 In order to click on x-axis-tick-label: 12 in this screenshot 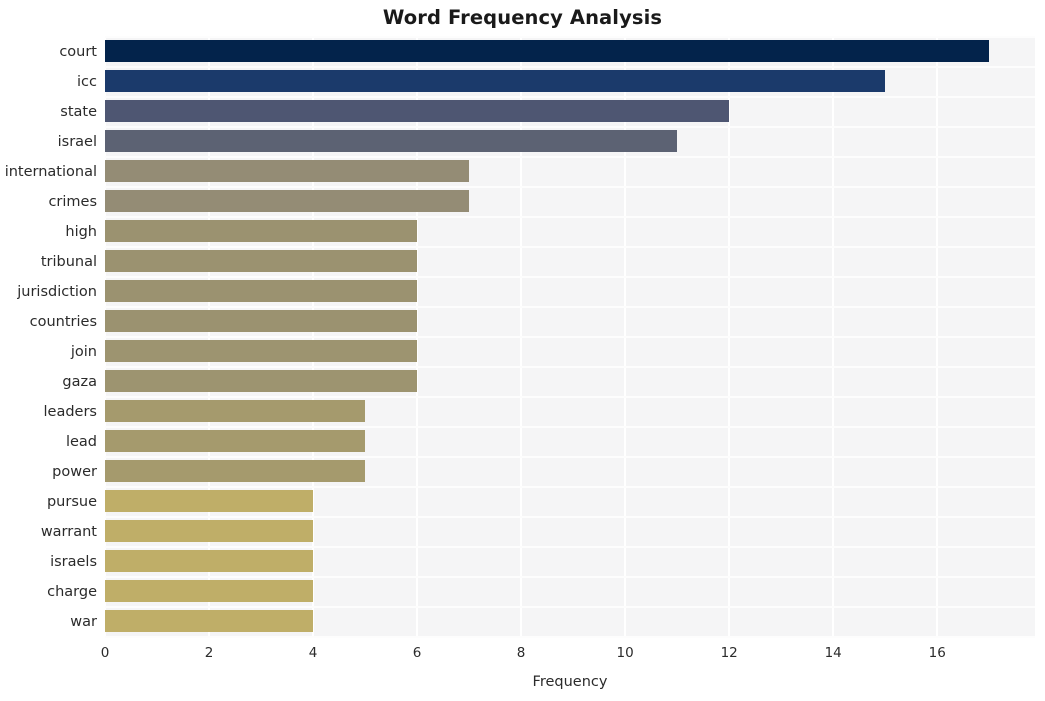, I will do `click(729, 653)`.